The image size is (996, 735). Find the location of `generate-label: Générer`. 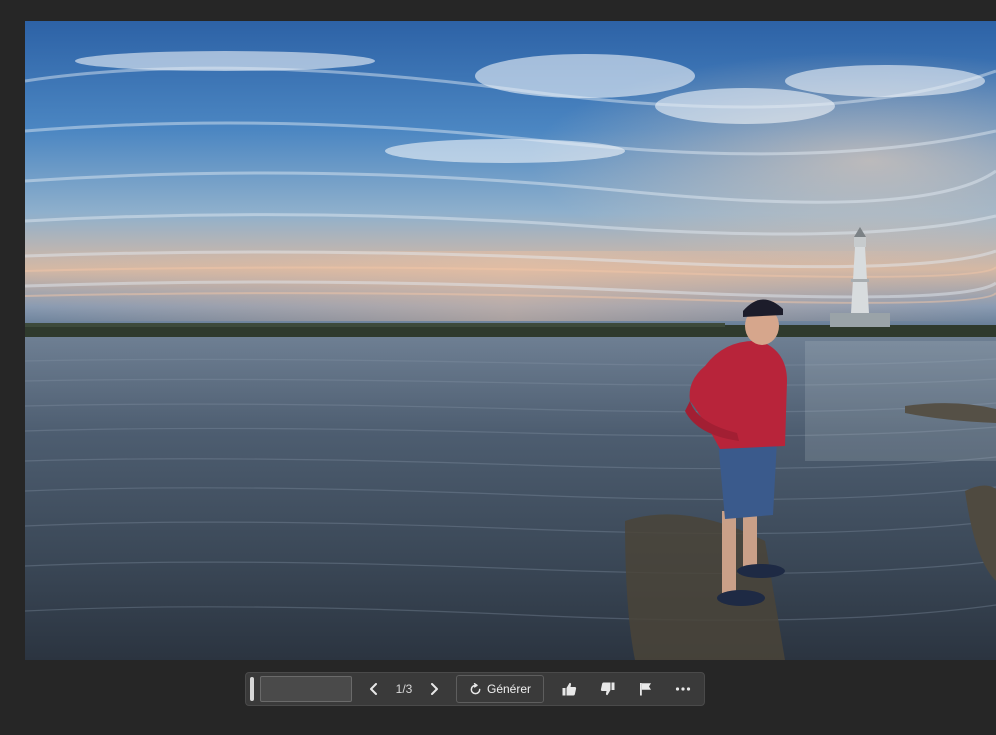

generate-label: Générer is located at coordinates (509, 689).